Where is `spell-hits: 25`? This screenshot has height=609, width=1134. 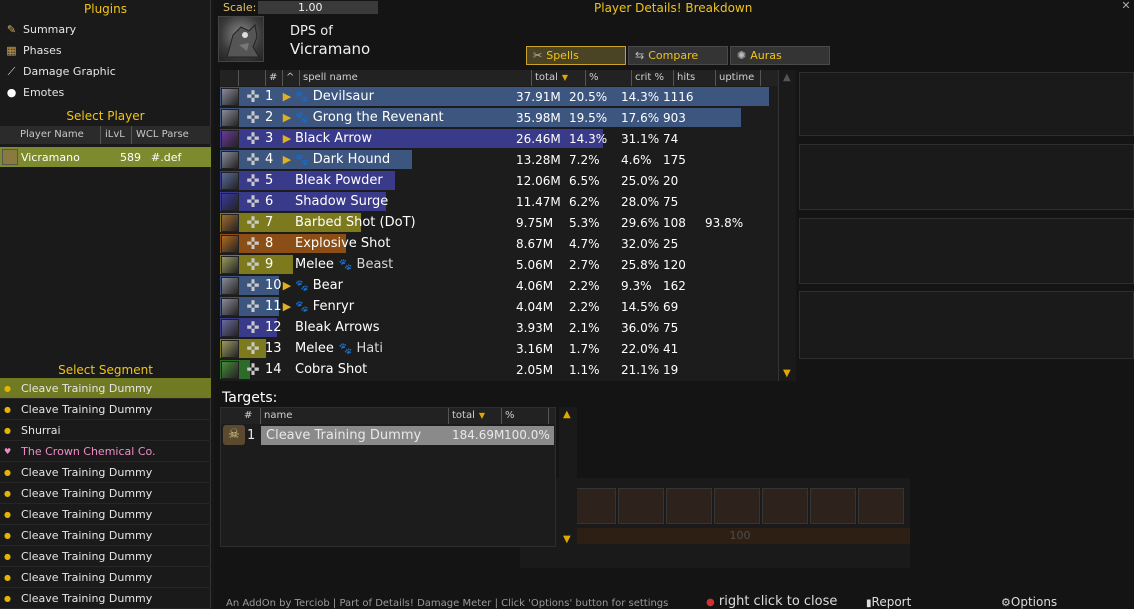 spell-hits: 25 is located at coordinates (671, 243).